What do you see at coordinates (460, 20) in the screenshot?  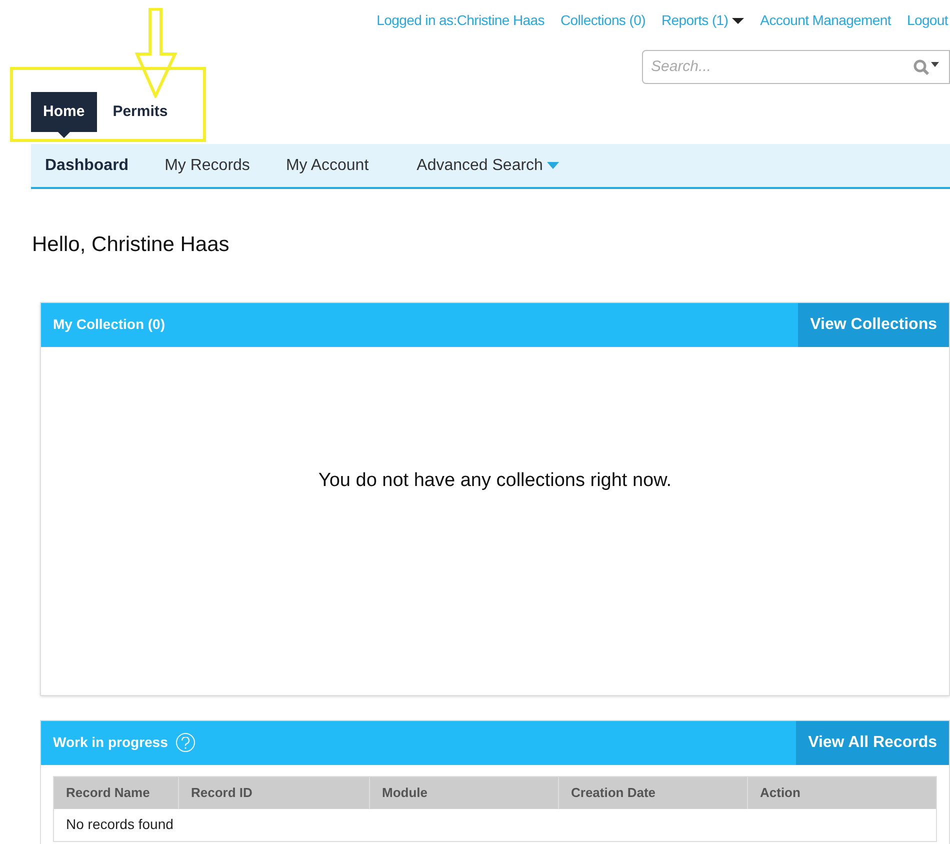 I see `top-nav-link: Logged in as:Christine Haas` at bounding box center [460, 20].